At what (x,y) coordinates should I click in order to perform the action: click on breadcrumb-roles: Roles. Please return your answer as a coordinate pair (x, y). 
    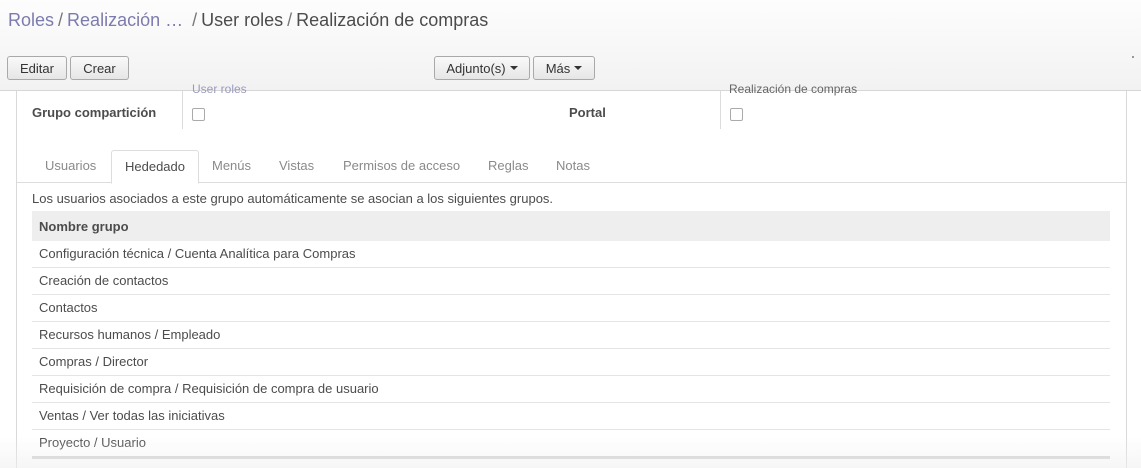
    Looking at the image, I should click on (31, 20).